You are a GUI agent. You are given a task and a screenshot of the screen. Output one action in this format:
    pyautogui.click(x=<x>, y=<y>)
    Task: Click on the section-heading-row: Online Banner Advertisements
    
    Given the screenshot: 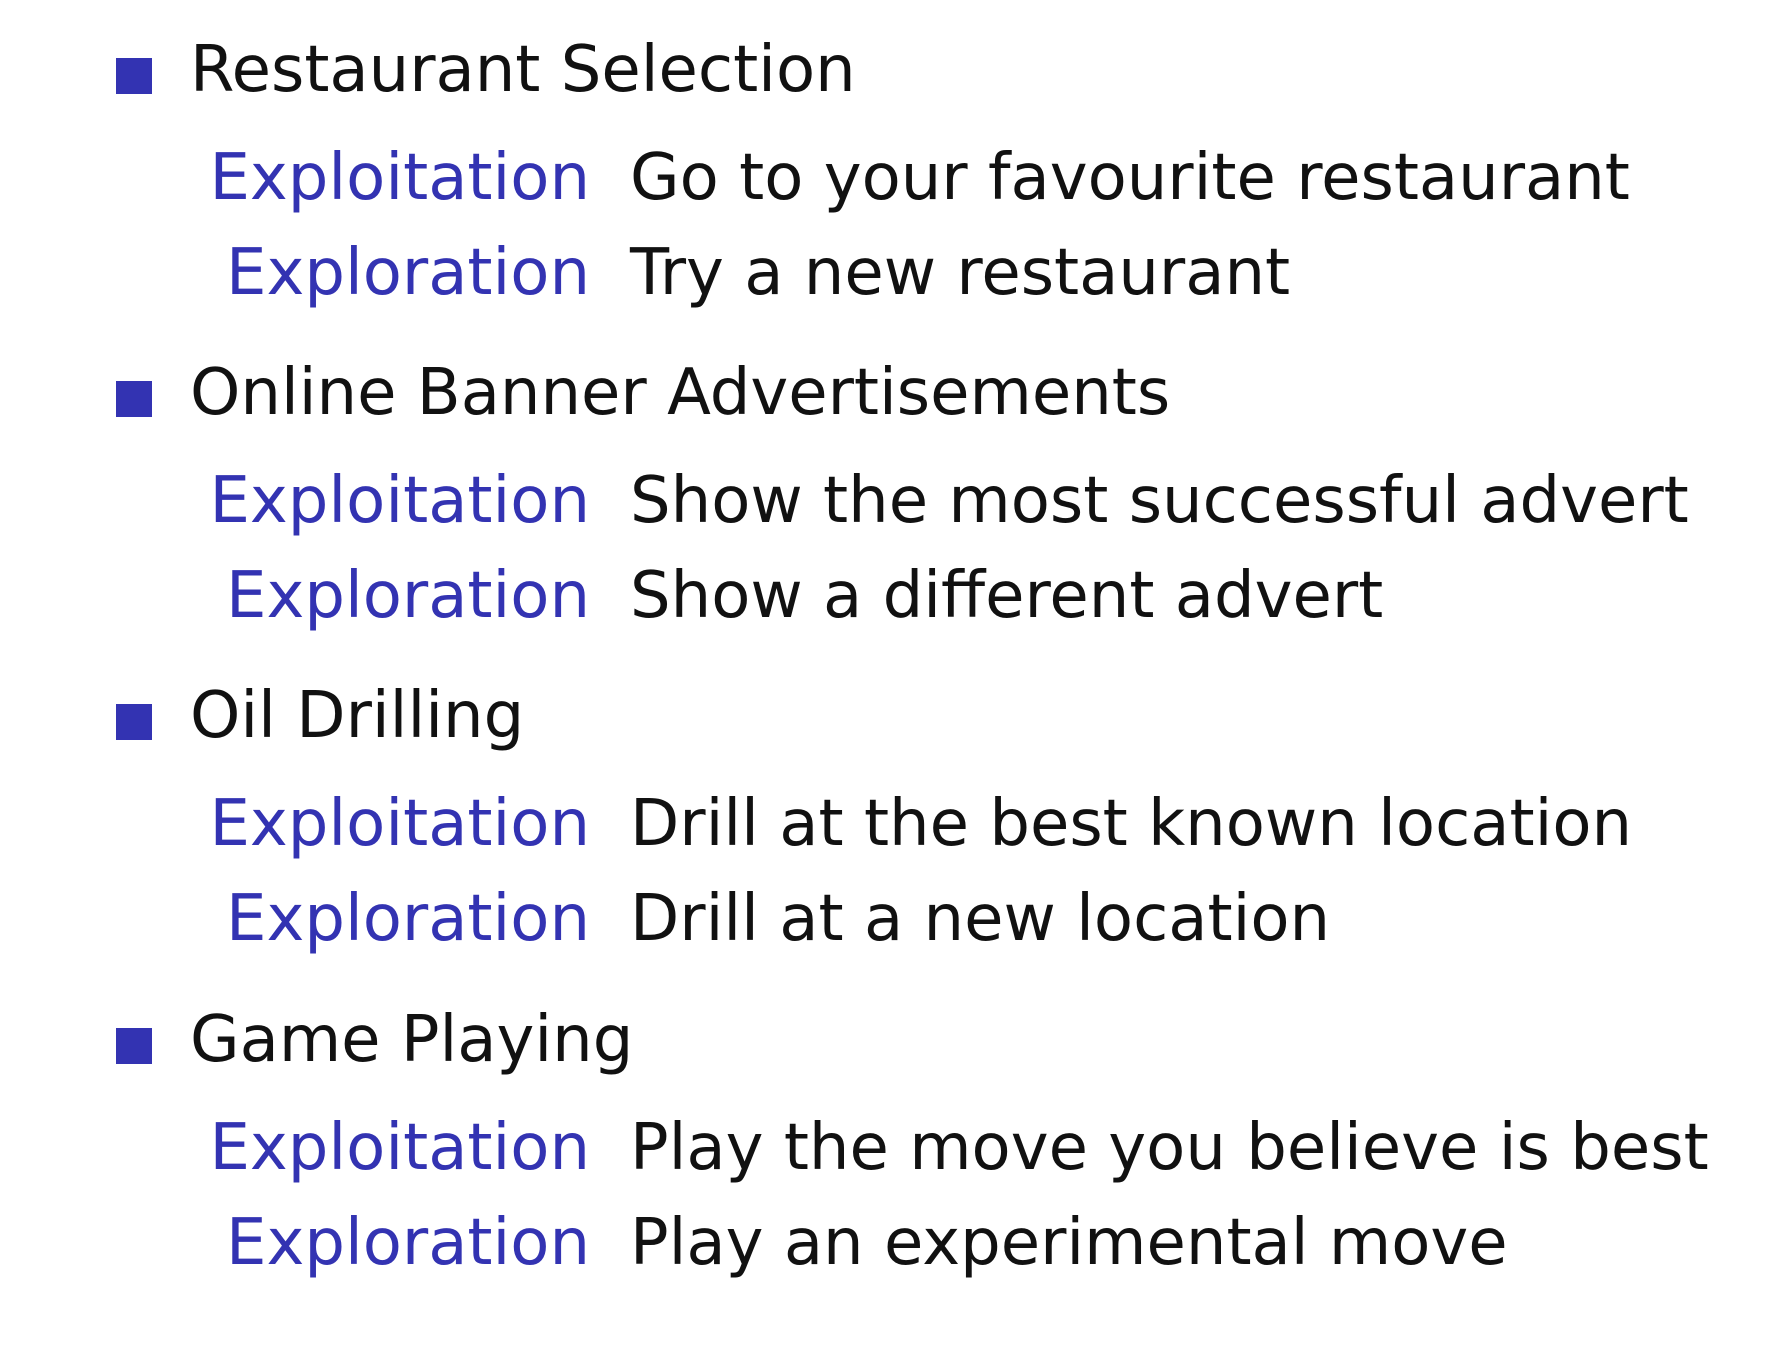 What is the action you would take?
    pyautogui.click(x=895, y=393)
    